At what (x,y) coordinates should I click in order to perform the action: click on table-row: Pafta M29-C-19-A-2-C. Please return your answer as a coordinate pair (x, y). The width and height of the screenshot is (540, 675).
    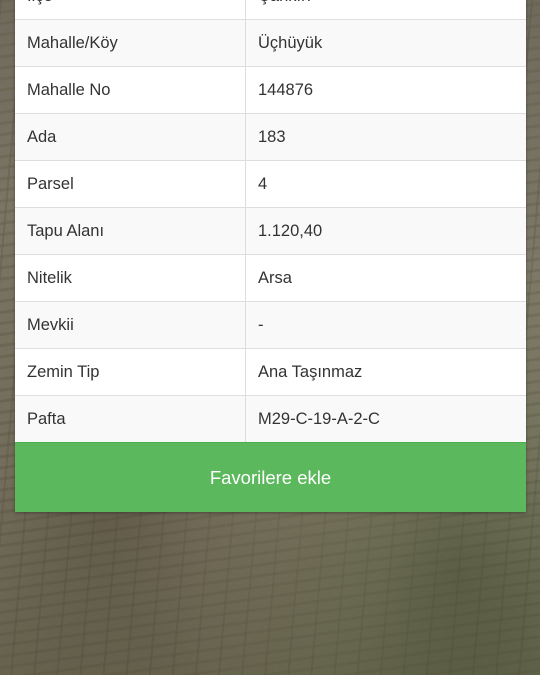
    Looking at the image, I should click on (270, 418).